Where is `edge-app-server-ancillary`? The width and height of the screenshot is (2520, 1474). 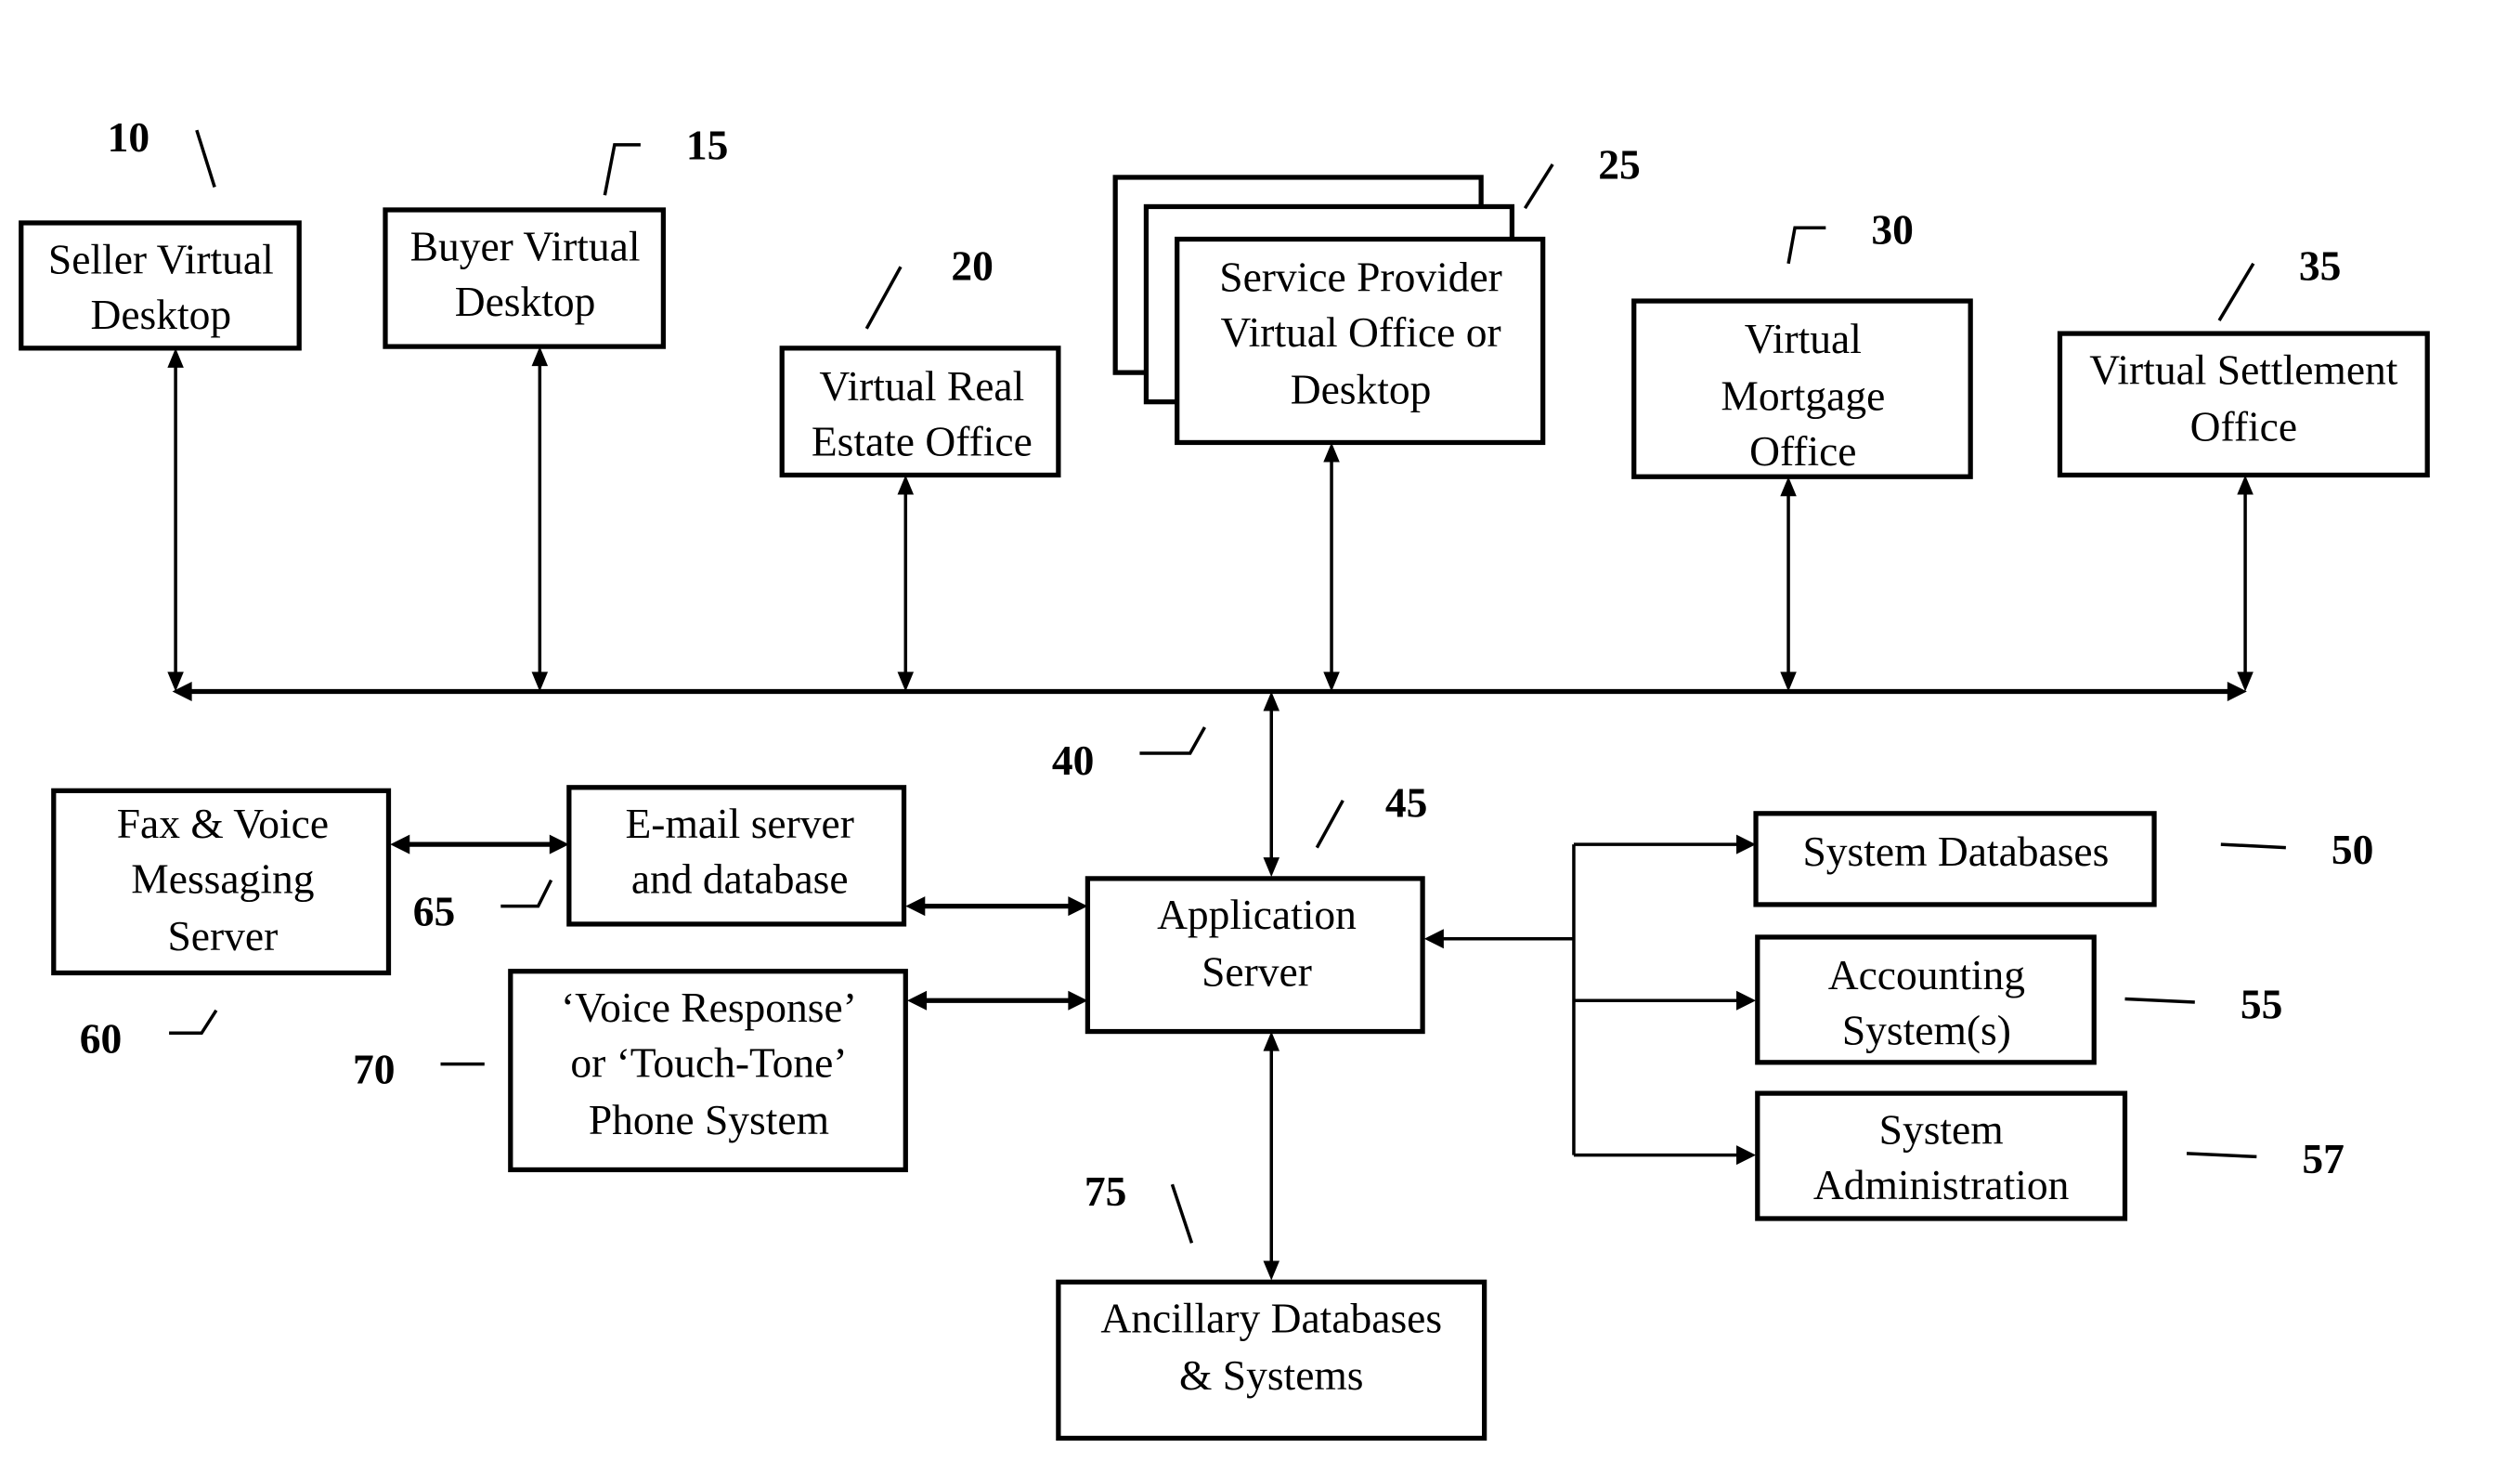
edge-app-server-ancillary is located at coordinates (1271, 1156).